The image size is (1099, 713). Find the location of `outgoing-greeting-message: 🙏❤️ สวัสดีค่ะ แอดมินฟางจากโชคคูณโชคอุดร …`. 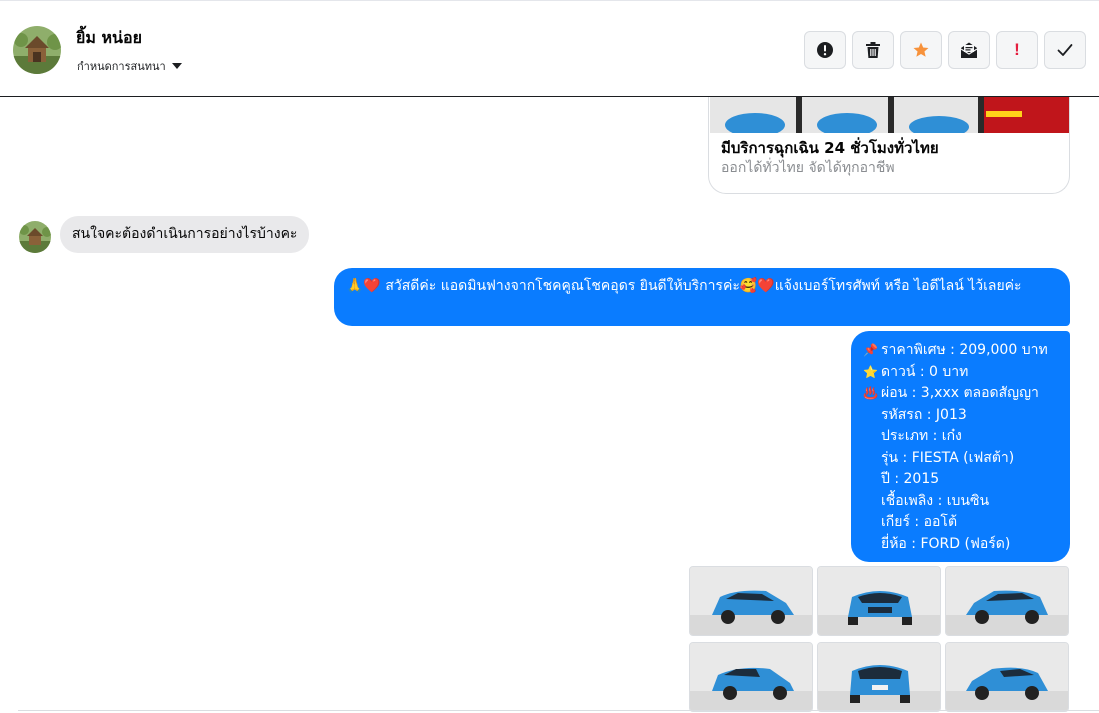

outgoing-greeting-message: 🙏❤️ สวัสดีค่ะ แอดมินฟางจากโชคคูณโชคอุดร … is located at coordinates (702, 297).